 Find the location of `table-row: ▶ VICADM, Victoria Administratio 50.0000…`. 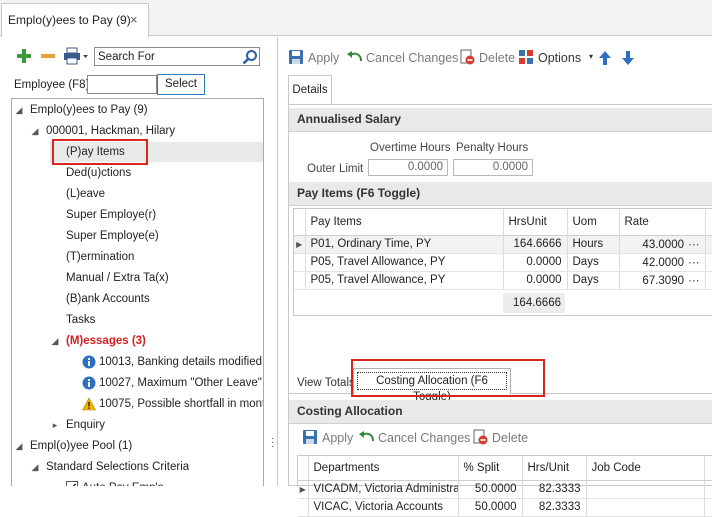

table-row: ▶ VICADM, Victoria Administratio 50.0000… is located at coordinates (505, 489).